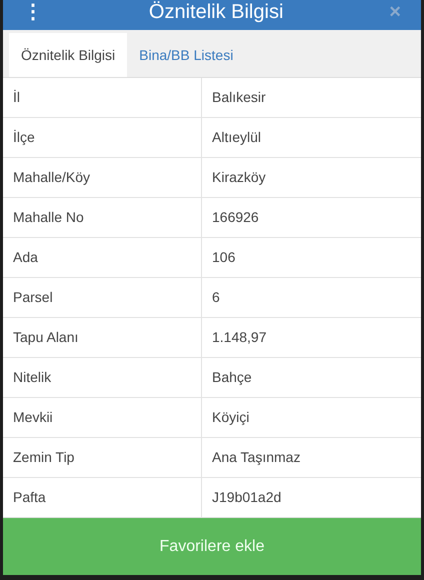 The height and width of the screenshot is (580, 424). What do you see at coordinates (216, 297) in the screenshot?
I see `field-value: 6` at bounding box center [216, 297].